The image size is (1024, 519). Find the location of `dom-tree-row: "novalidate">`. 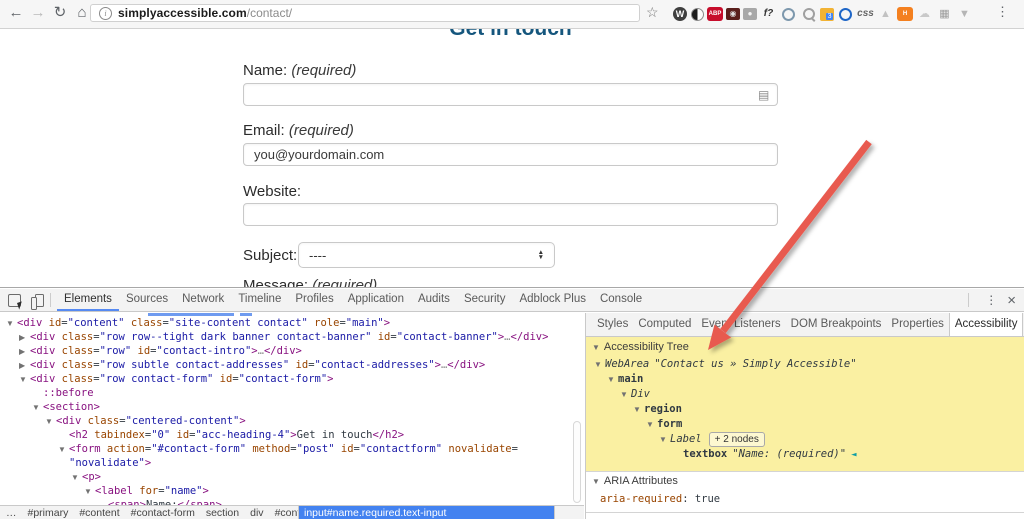

dom-tree-row: "novalidate"> is located at coordinates (292, 463).